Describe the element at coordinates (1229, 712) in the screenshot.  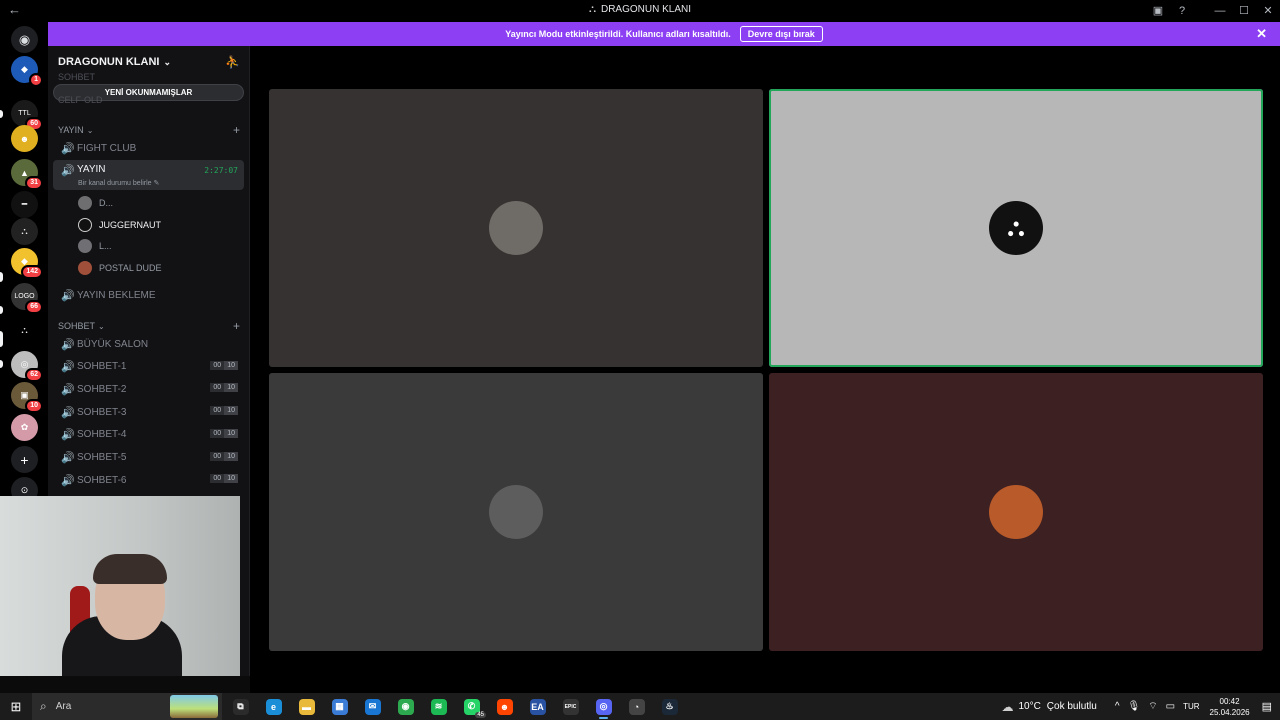
I see `clock-date: 25.04.2026` at that location.